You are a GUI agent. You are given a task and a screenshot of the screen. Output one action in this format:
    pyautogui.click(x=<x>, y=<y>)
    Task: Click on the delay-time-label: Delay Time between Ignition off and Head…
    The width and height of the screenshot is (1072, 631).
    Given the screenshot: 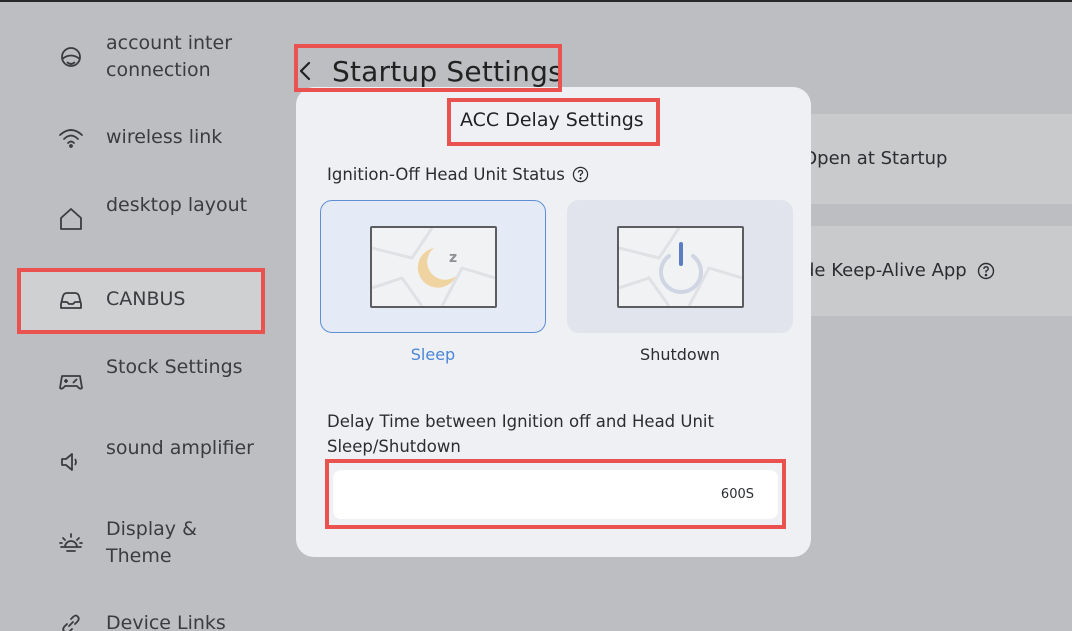 What is the action you would take?
    pyautogui.click(x=520, y=434)
    